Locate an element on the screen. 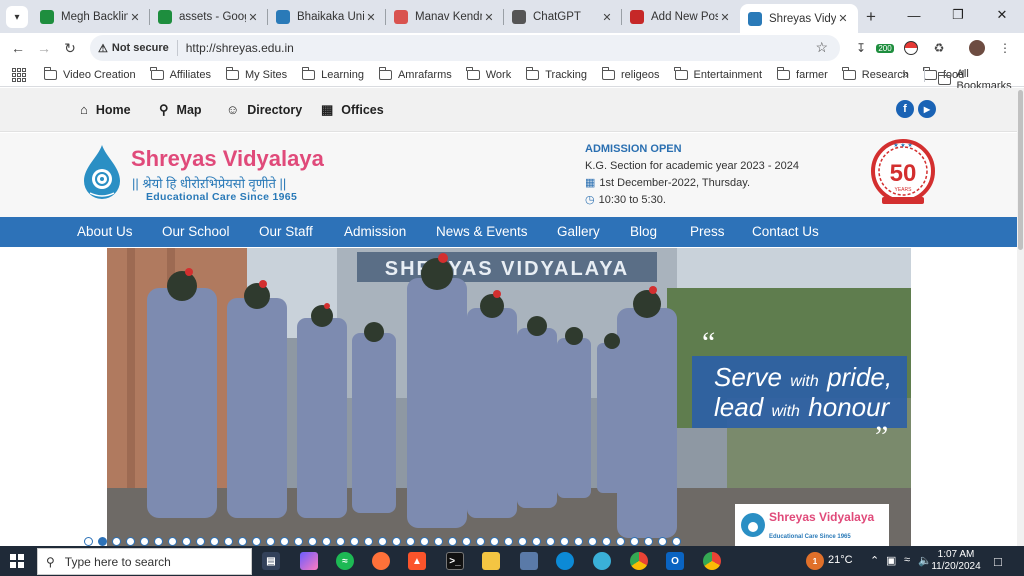 The width and height of the screenshot is (1024, 576). task-view-icon: ▤ is located at coordinates (271, 561).